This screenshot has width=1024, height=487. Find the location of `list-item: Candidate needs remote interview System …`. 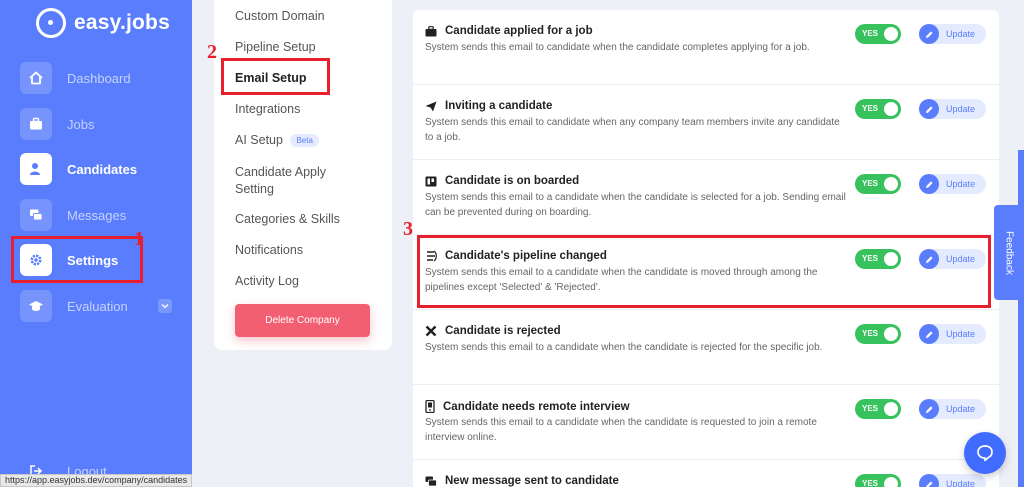

list-item: Candidate needs remote interview System … is located at coordinates (706, 422).